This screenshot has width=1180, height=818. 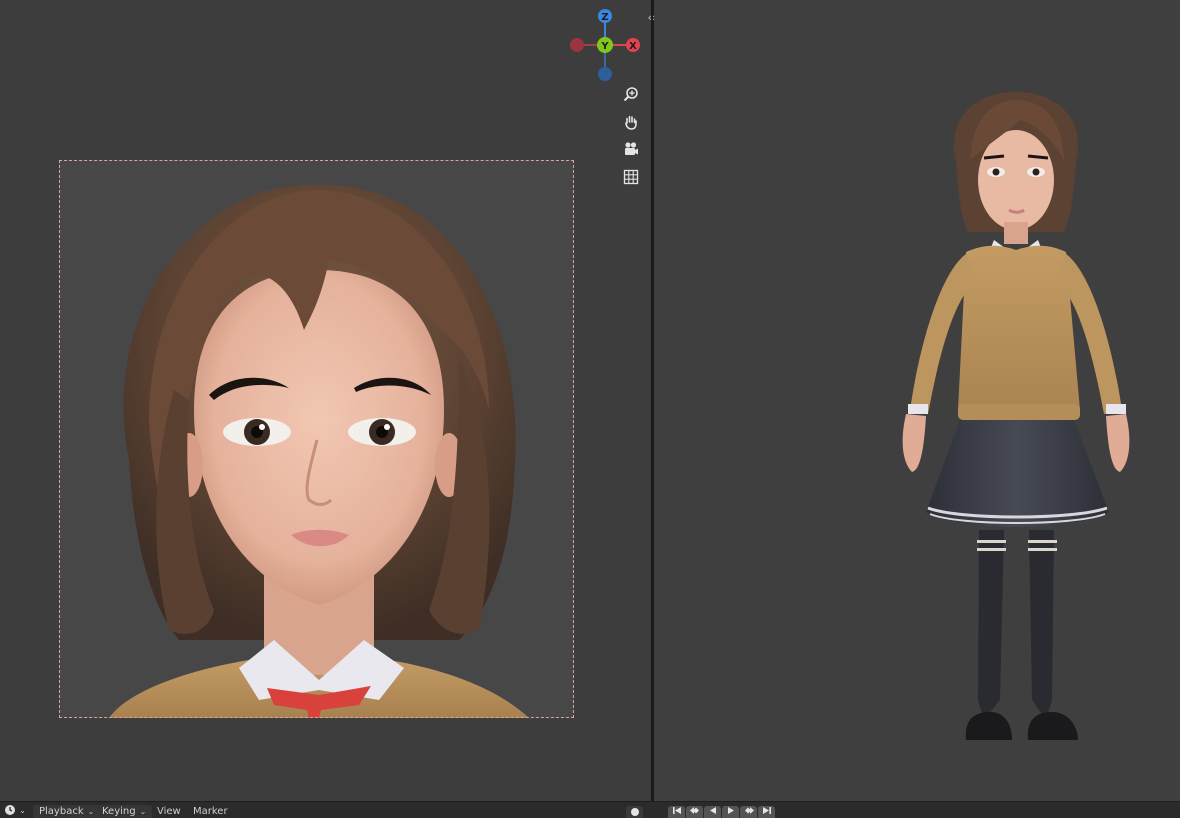 I want to click on play-reverse-button, so click(x=712, y=812).